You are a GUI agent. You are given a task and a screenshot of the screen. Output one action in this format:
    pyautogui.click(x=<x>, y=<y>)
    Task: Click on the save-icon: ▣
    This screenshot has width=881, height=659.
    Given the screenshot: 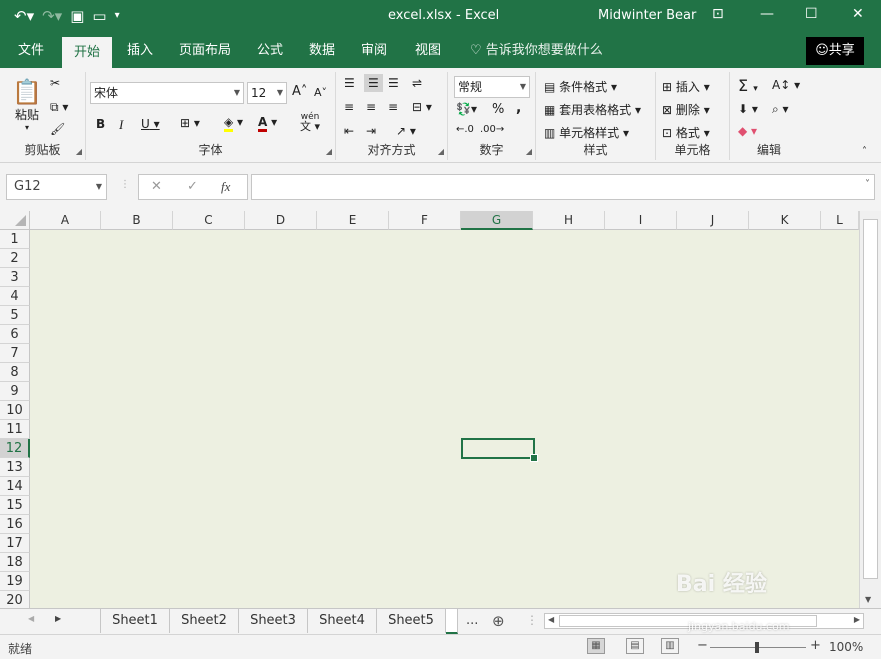 What is the action you would take?
    pyautogui.click(x=77, y=16)
    